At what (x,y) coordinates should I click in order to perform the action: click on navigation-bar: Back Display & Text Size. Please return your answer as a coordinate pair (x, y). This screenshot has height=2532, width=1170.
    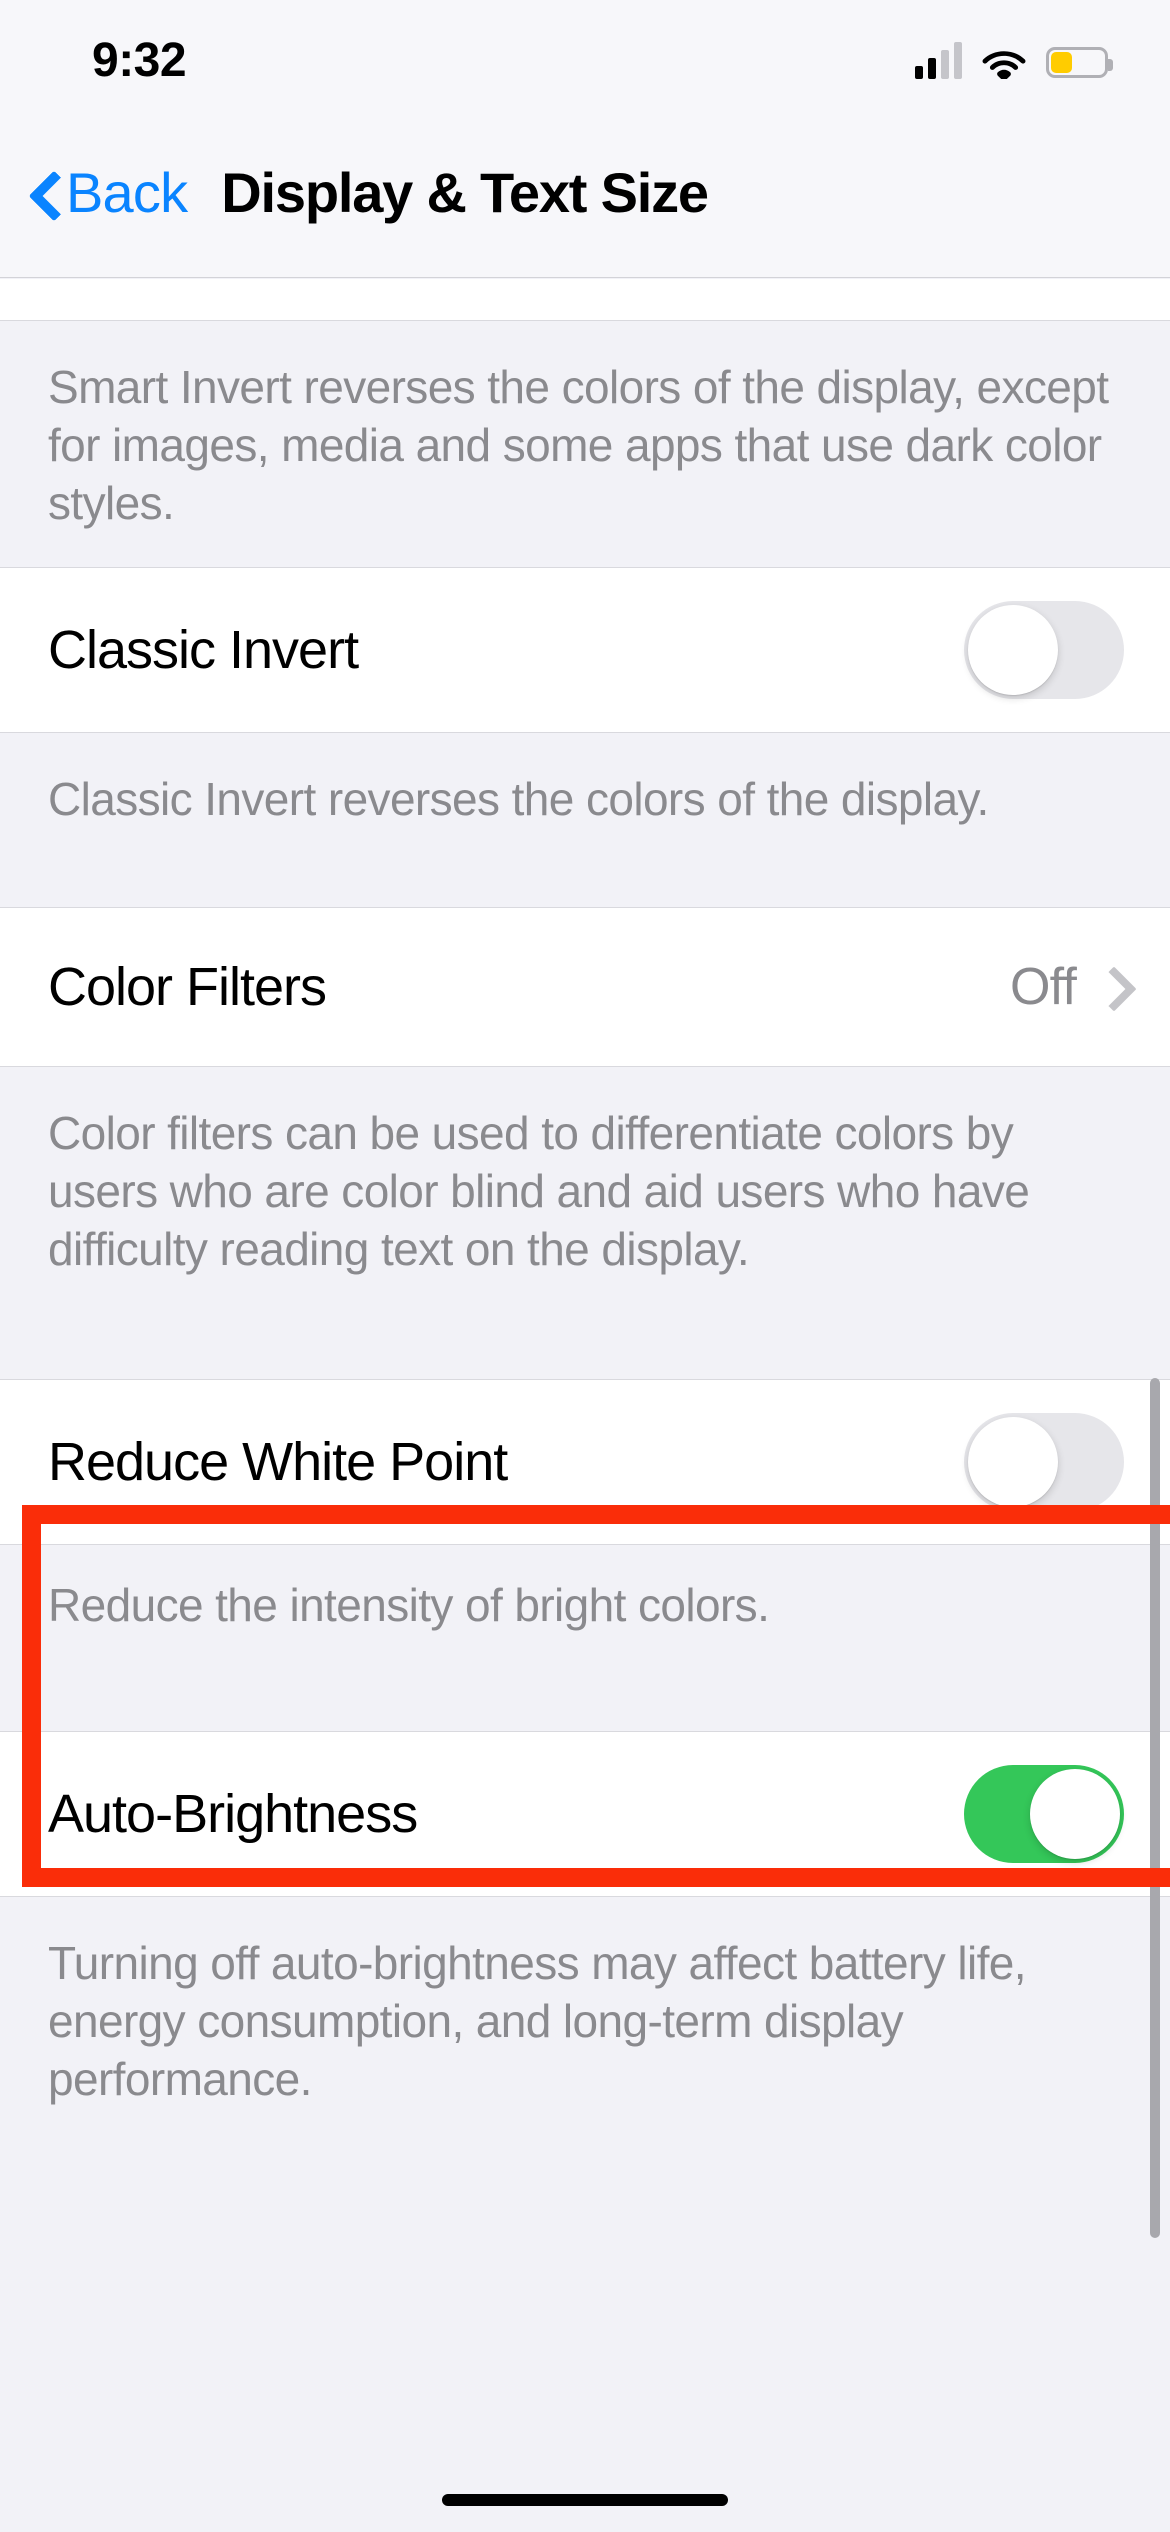
    Looking at the image, I should click on (585, 193).